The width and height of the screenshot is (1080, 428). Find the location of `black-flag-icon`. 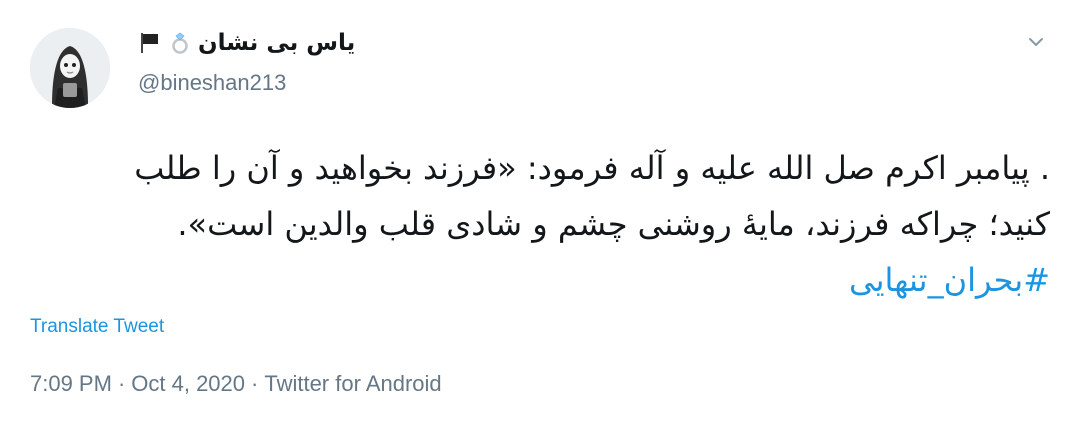

black-flag-icon is located at coordinates (150, 43).